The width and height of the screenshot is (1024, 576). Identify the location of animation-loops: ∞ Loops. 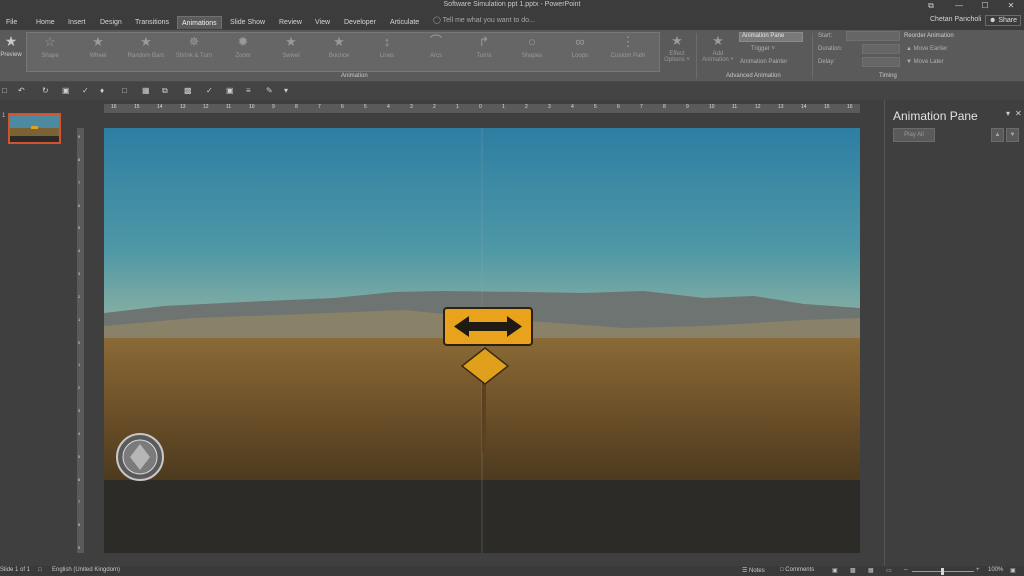
(580, 46).